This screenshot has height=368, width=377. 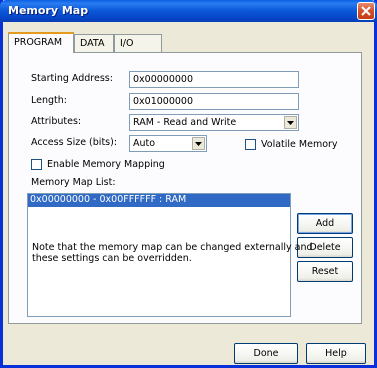 What do you see at coordinates (214, 79) in the screenshot?
I see `starting-address-field: 0x00000000` at bounding box center [214, 79].